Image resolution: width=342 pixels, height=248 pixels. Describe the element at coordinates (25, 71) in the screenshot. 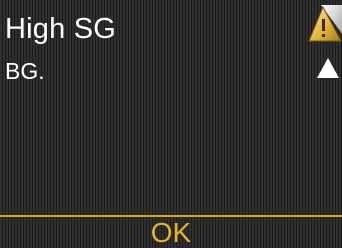

I see `alert-message: BG.` at that location.